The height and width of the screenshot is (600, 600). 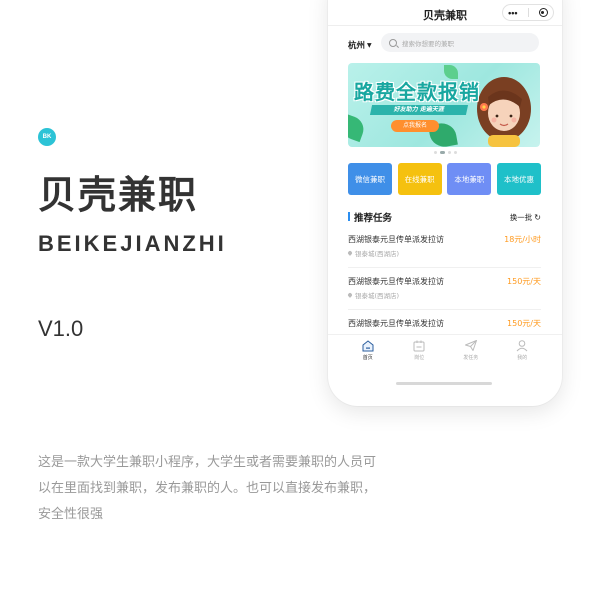 I want to click on banner-signup-button: 点我报名, so click(x=415, y=126).